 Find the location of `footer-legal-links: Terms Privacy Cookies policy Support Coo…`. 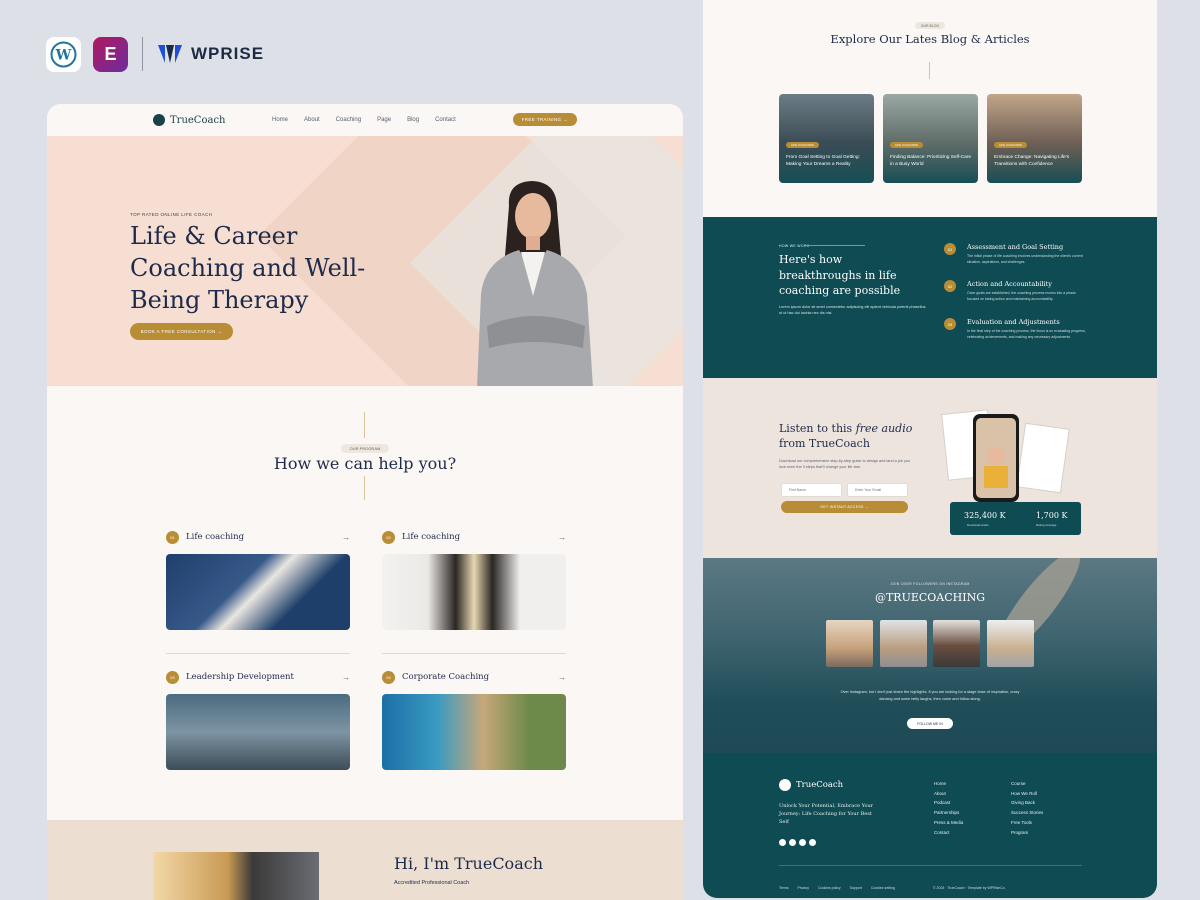

footer-legal-links: Terms Privacy Cookies policy Support Coo… is located at coordinates (837, 888).